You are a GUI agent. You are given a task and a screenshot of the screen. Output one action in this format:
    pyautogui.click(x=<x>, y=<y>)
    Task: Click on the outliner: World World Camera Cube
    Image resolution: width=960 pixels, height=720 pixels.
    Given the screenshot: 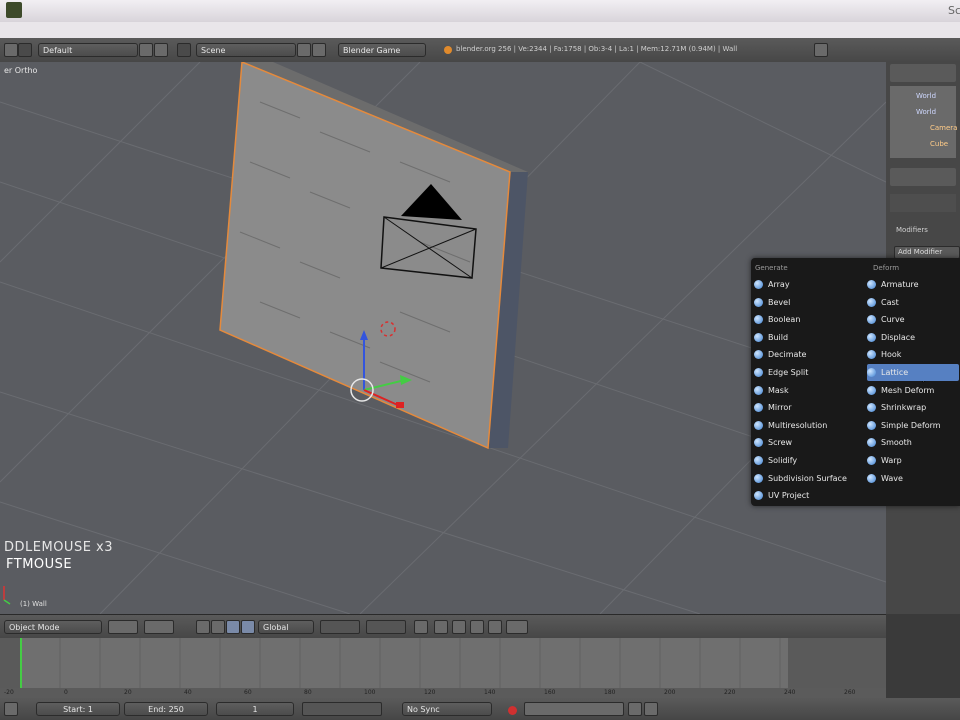 What is the action you would take?
    pyautogui.click(x=923, y=122)
    